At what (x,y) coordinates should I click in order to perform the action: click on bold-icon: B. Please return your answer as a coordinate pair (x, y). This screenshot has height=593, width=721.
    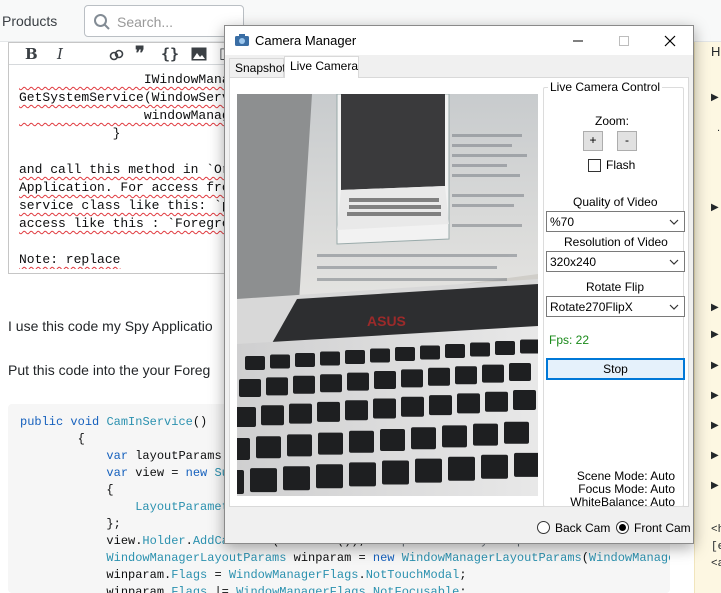
    Looking at the image, I should click on (31, 54).